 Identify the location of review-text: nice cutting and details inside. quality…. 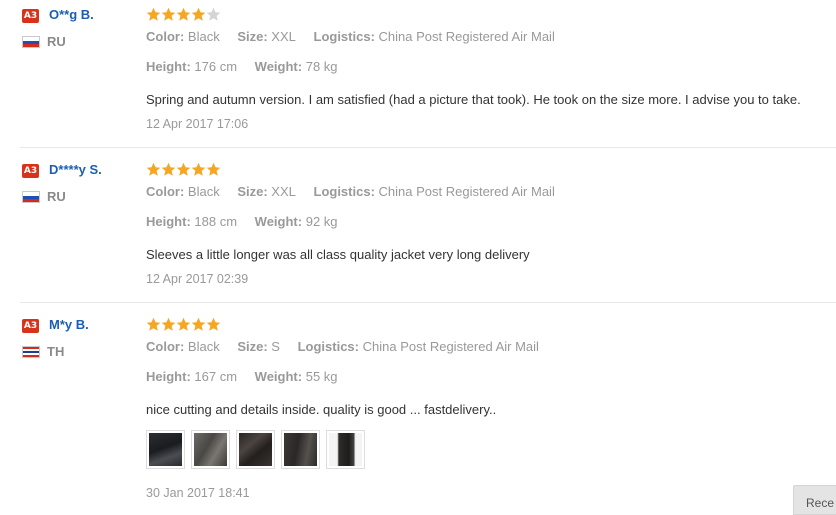
(321, 409).